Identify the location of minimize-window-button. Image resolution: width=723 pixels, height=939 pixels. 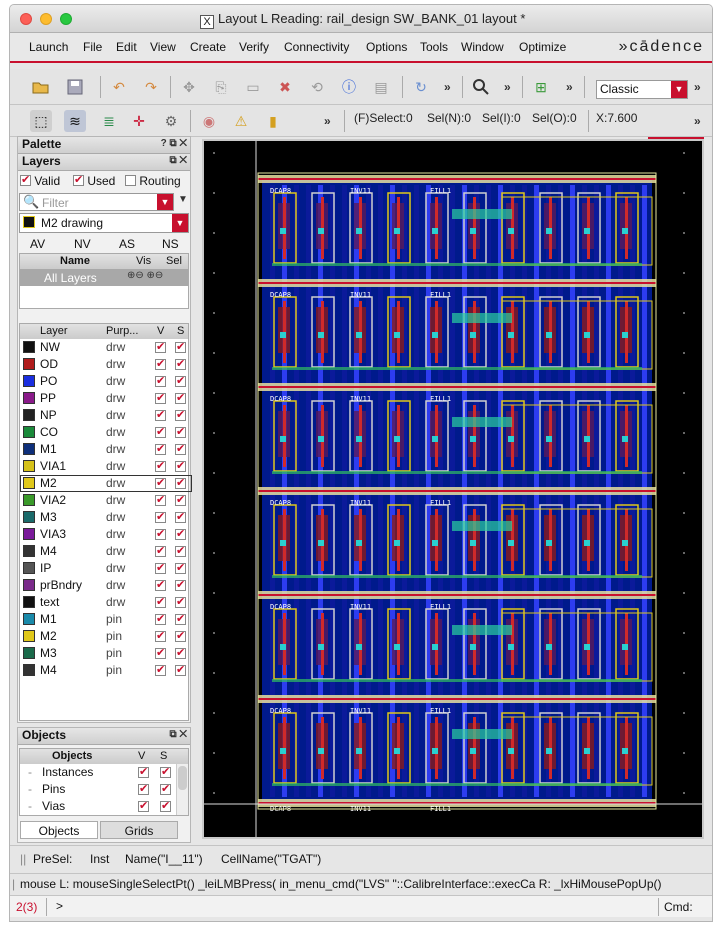
(46, 19).